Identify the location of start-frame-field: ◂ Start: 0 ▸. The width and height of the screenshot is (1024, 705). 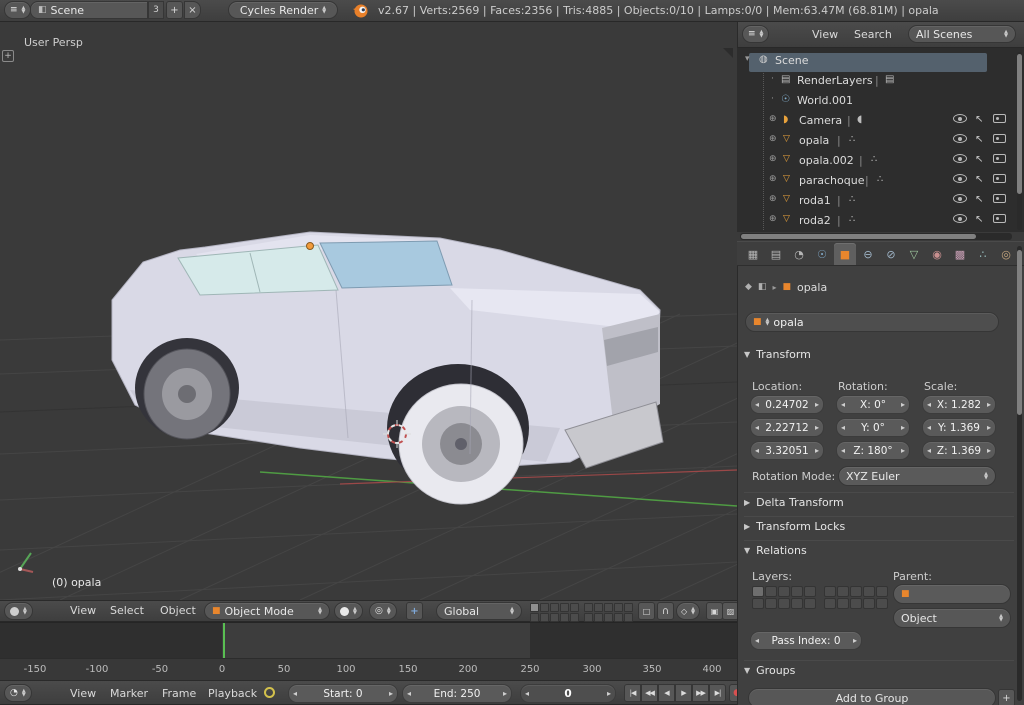
(343, 693).